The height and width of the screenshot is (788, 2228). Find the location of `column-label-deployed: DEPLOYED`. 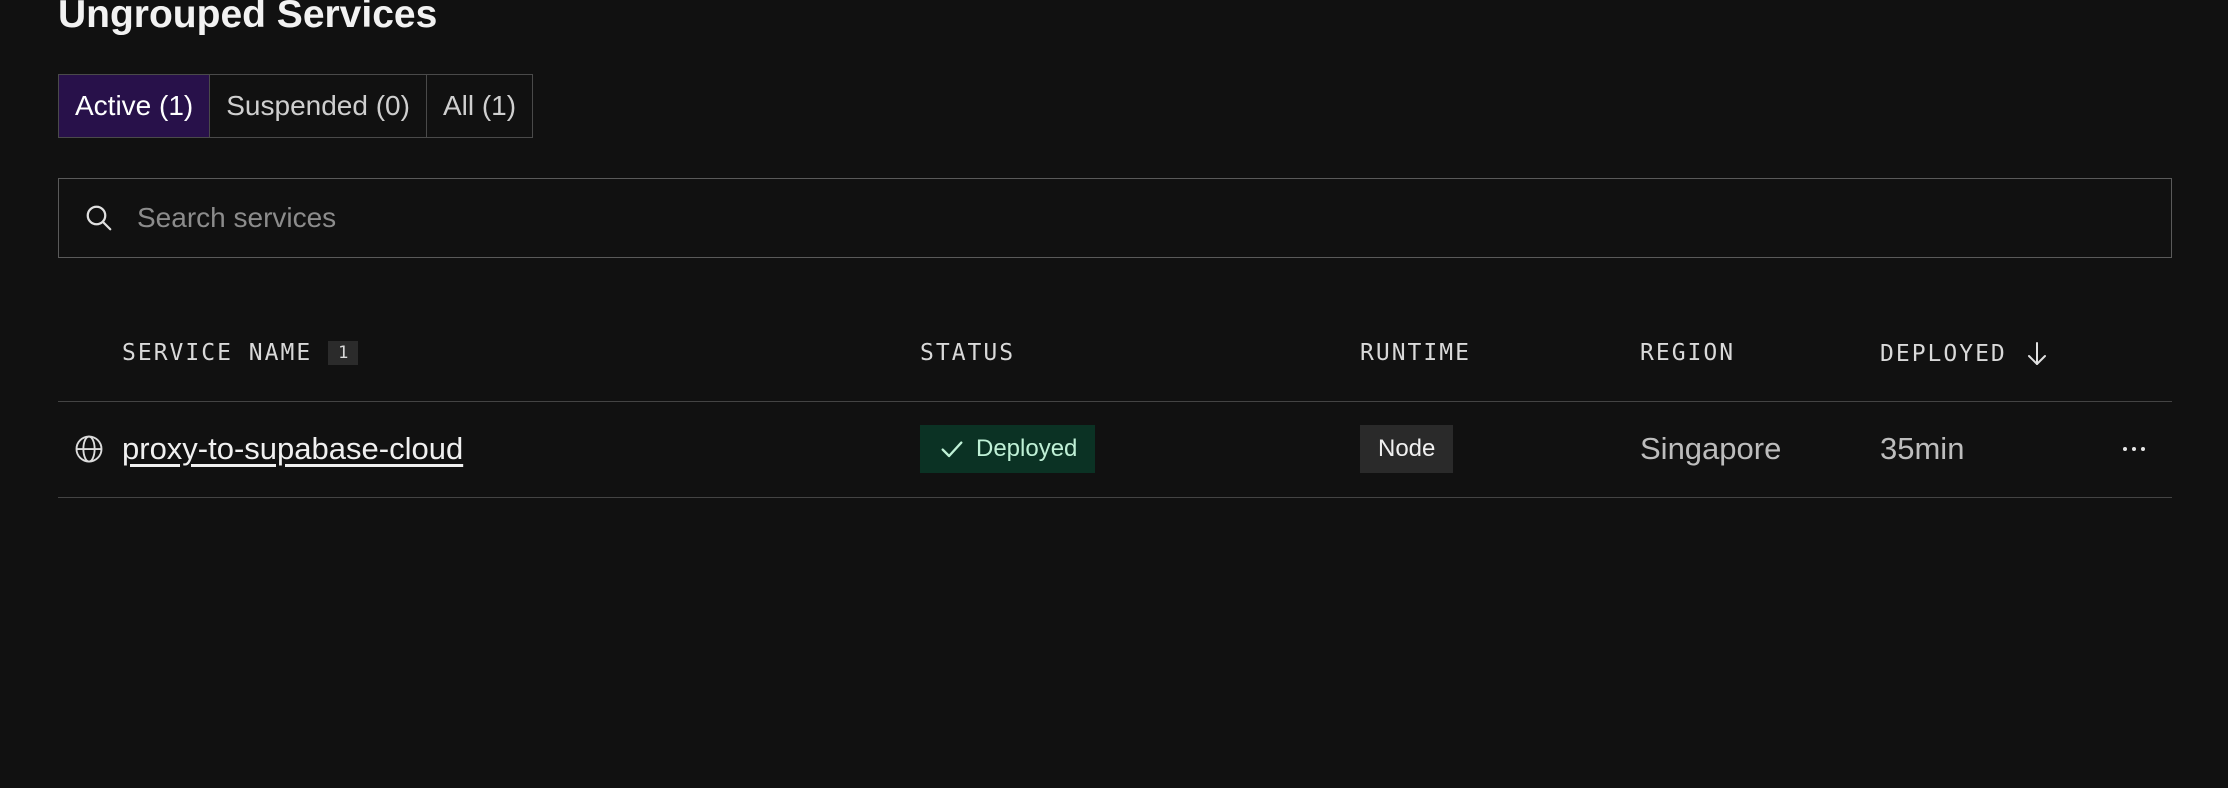

column-label-deployed: DEPLOYED is located at coordinates (1943, 354).